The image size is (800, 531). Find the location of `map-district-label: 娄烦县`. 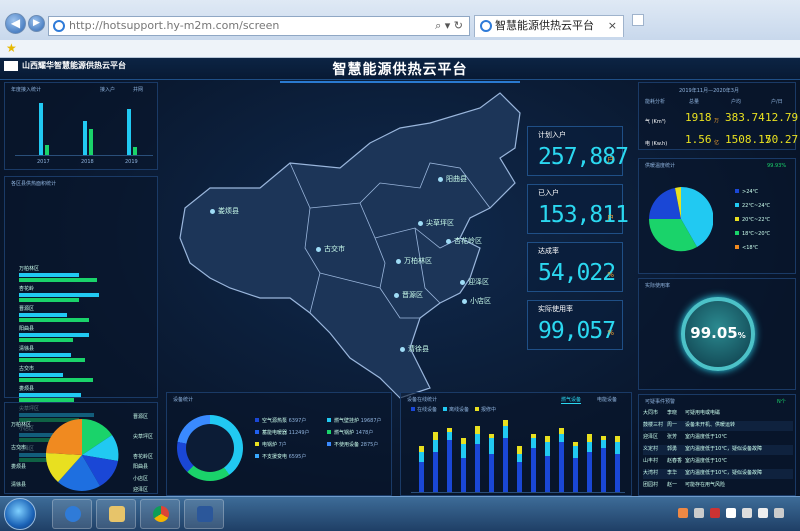

map-district-label: 娄烦县 is located at coordinates (224, 211).